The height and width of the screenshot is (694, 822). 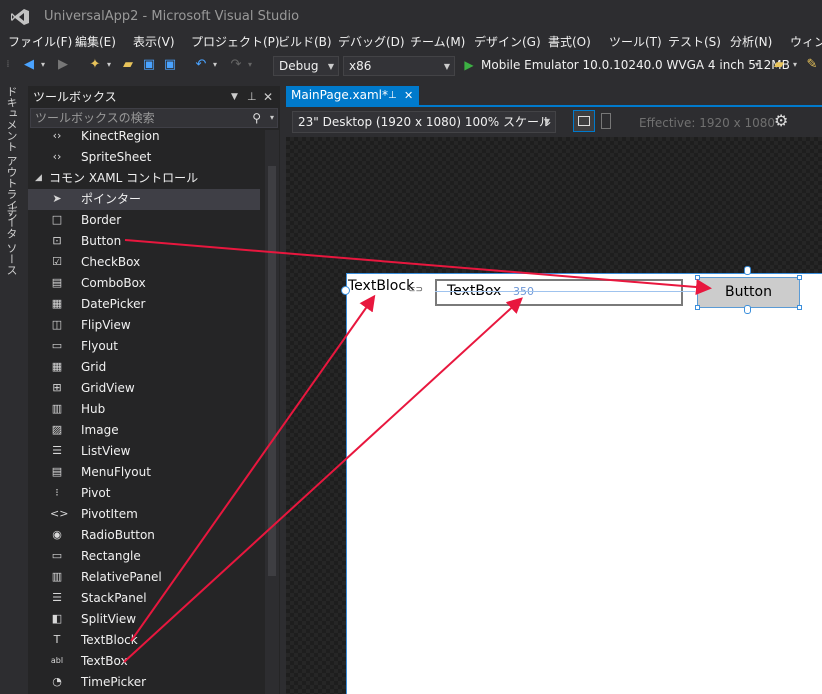 What do you see at coordinates (424, 122) in the screenshot?
I see `device-scale-combo: 23" Desktop (1920 x 1080) 100% スケール ▼` at bounding box center [424, 122].